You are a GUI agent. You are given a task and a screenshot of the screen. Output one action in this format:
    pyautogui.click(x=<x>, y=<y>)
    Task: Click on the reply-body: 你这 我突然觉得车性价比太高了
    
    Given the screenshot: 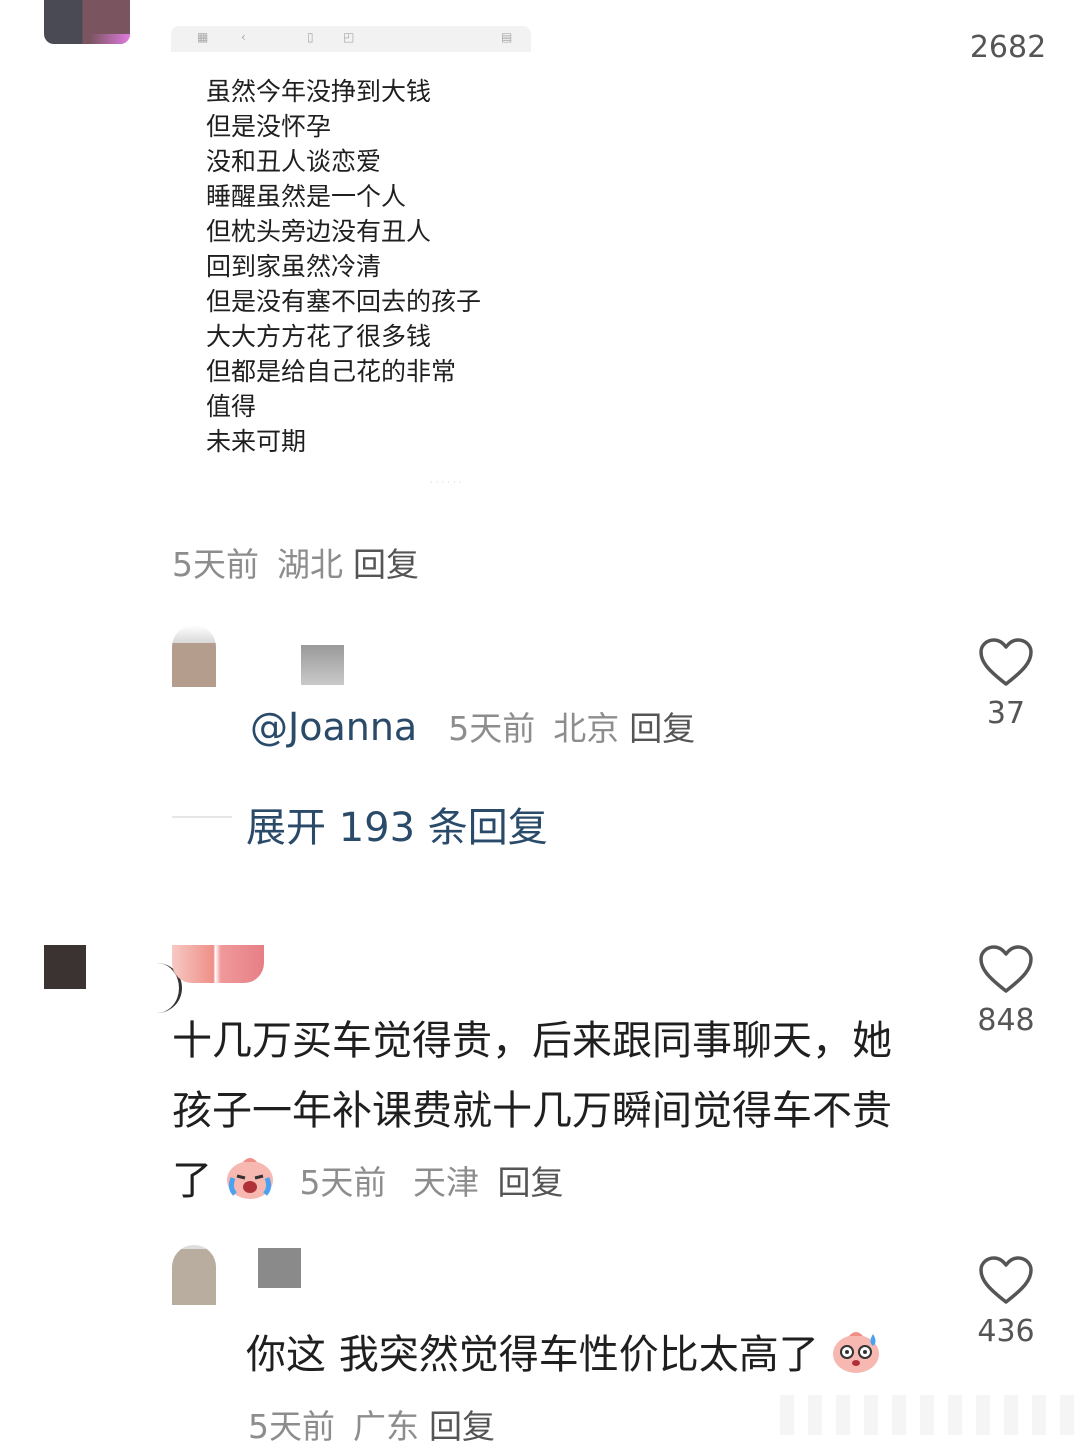 What is the action you would take?
    pyautogui.click(x=563, y=1353)
    